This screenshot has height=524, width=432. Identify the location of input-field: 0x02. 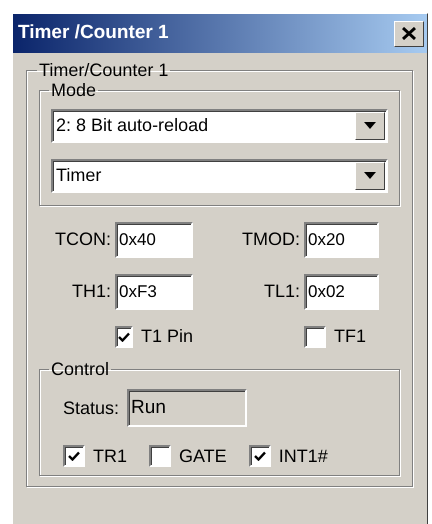
(341, 292).